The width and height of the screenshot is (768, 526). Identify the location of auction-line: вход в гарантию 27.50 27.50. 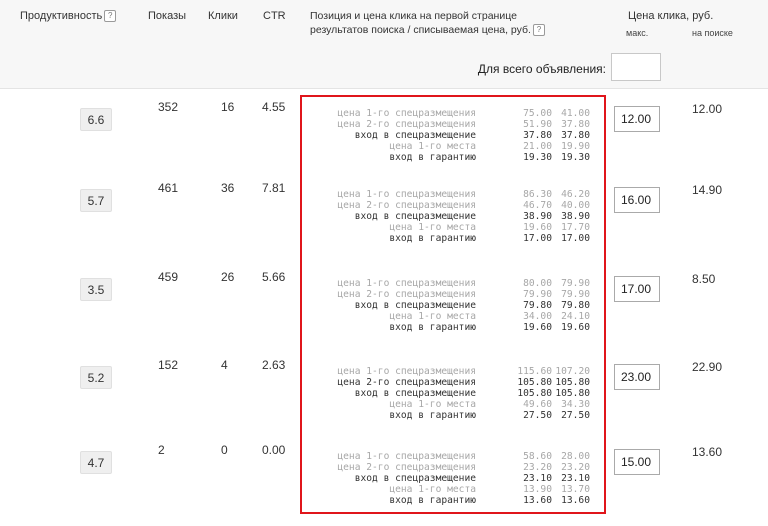
(453, 415).